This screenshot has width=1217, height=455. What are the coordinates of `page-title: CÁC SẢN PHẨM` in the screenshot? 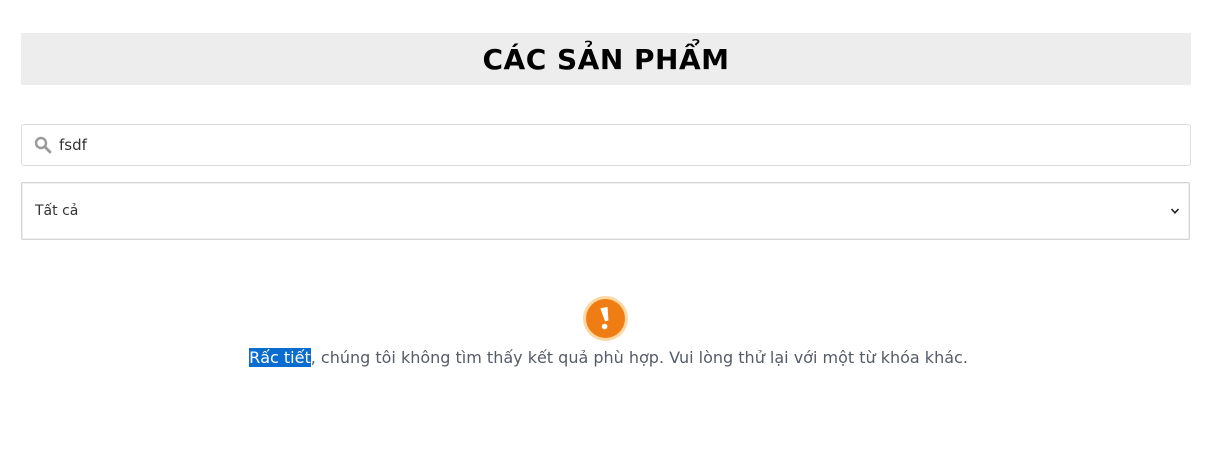 It's located at (606, 59).